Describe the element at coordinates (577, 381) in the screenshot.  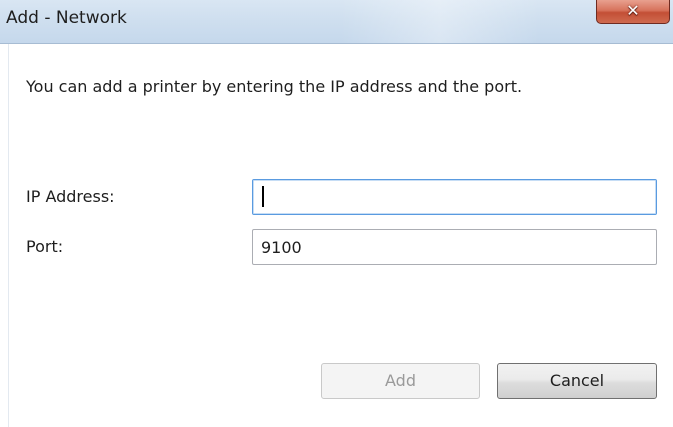
I see `cancel-button: Cancel` at that location.